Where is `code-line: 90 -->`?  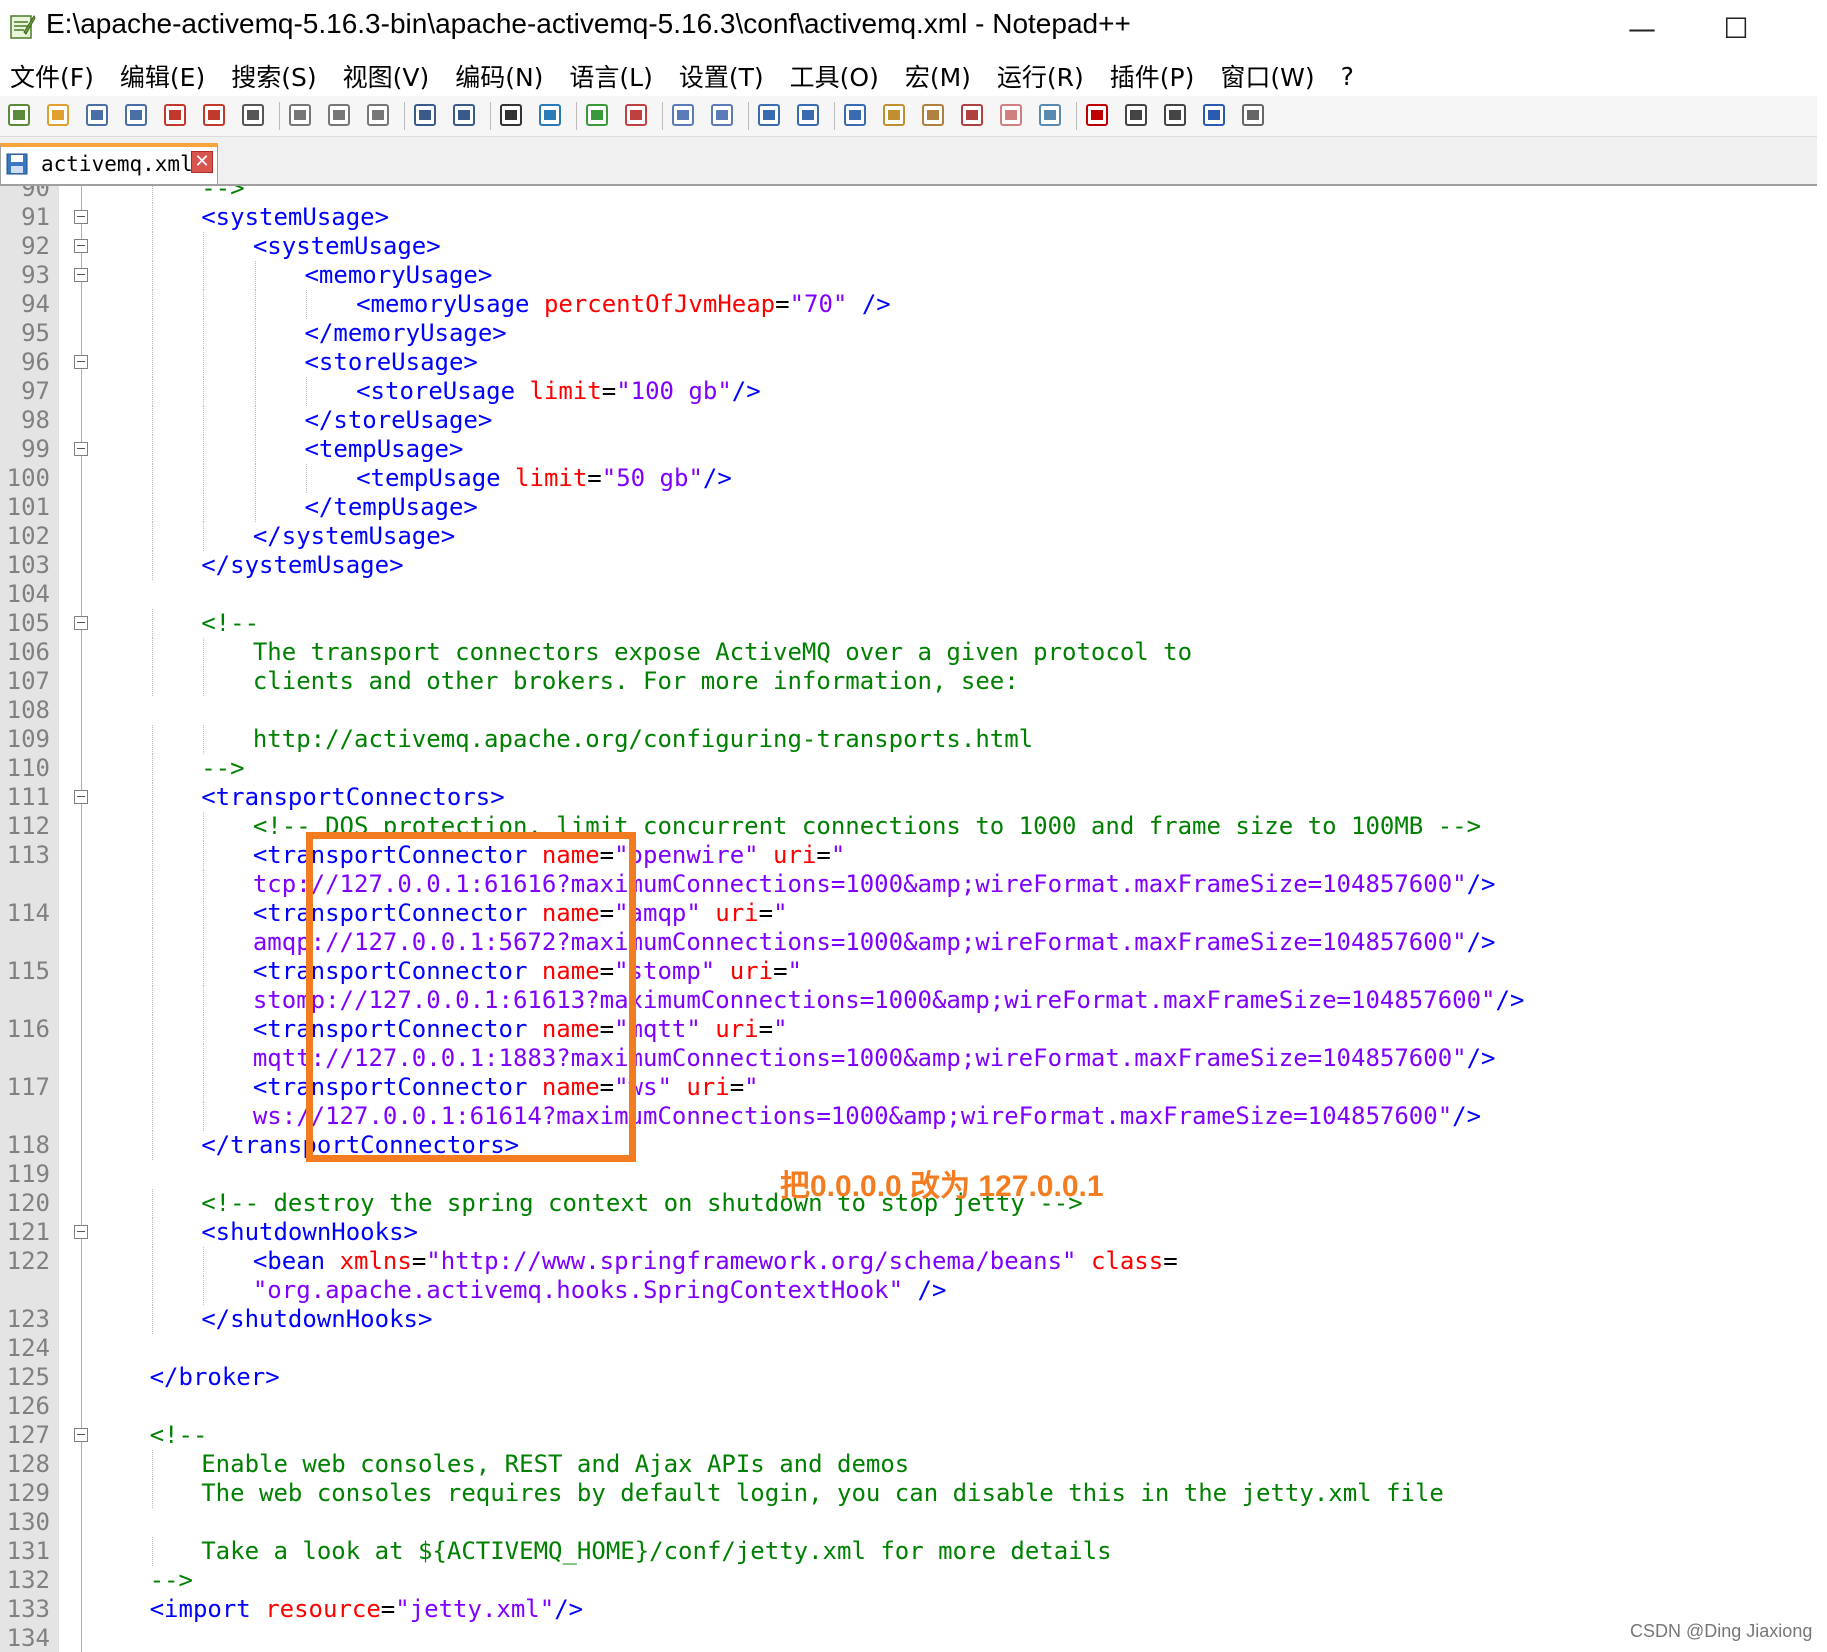 code-line: 90 --> is located at coordinates (913, 194).